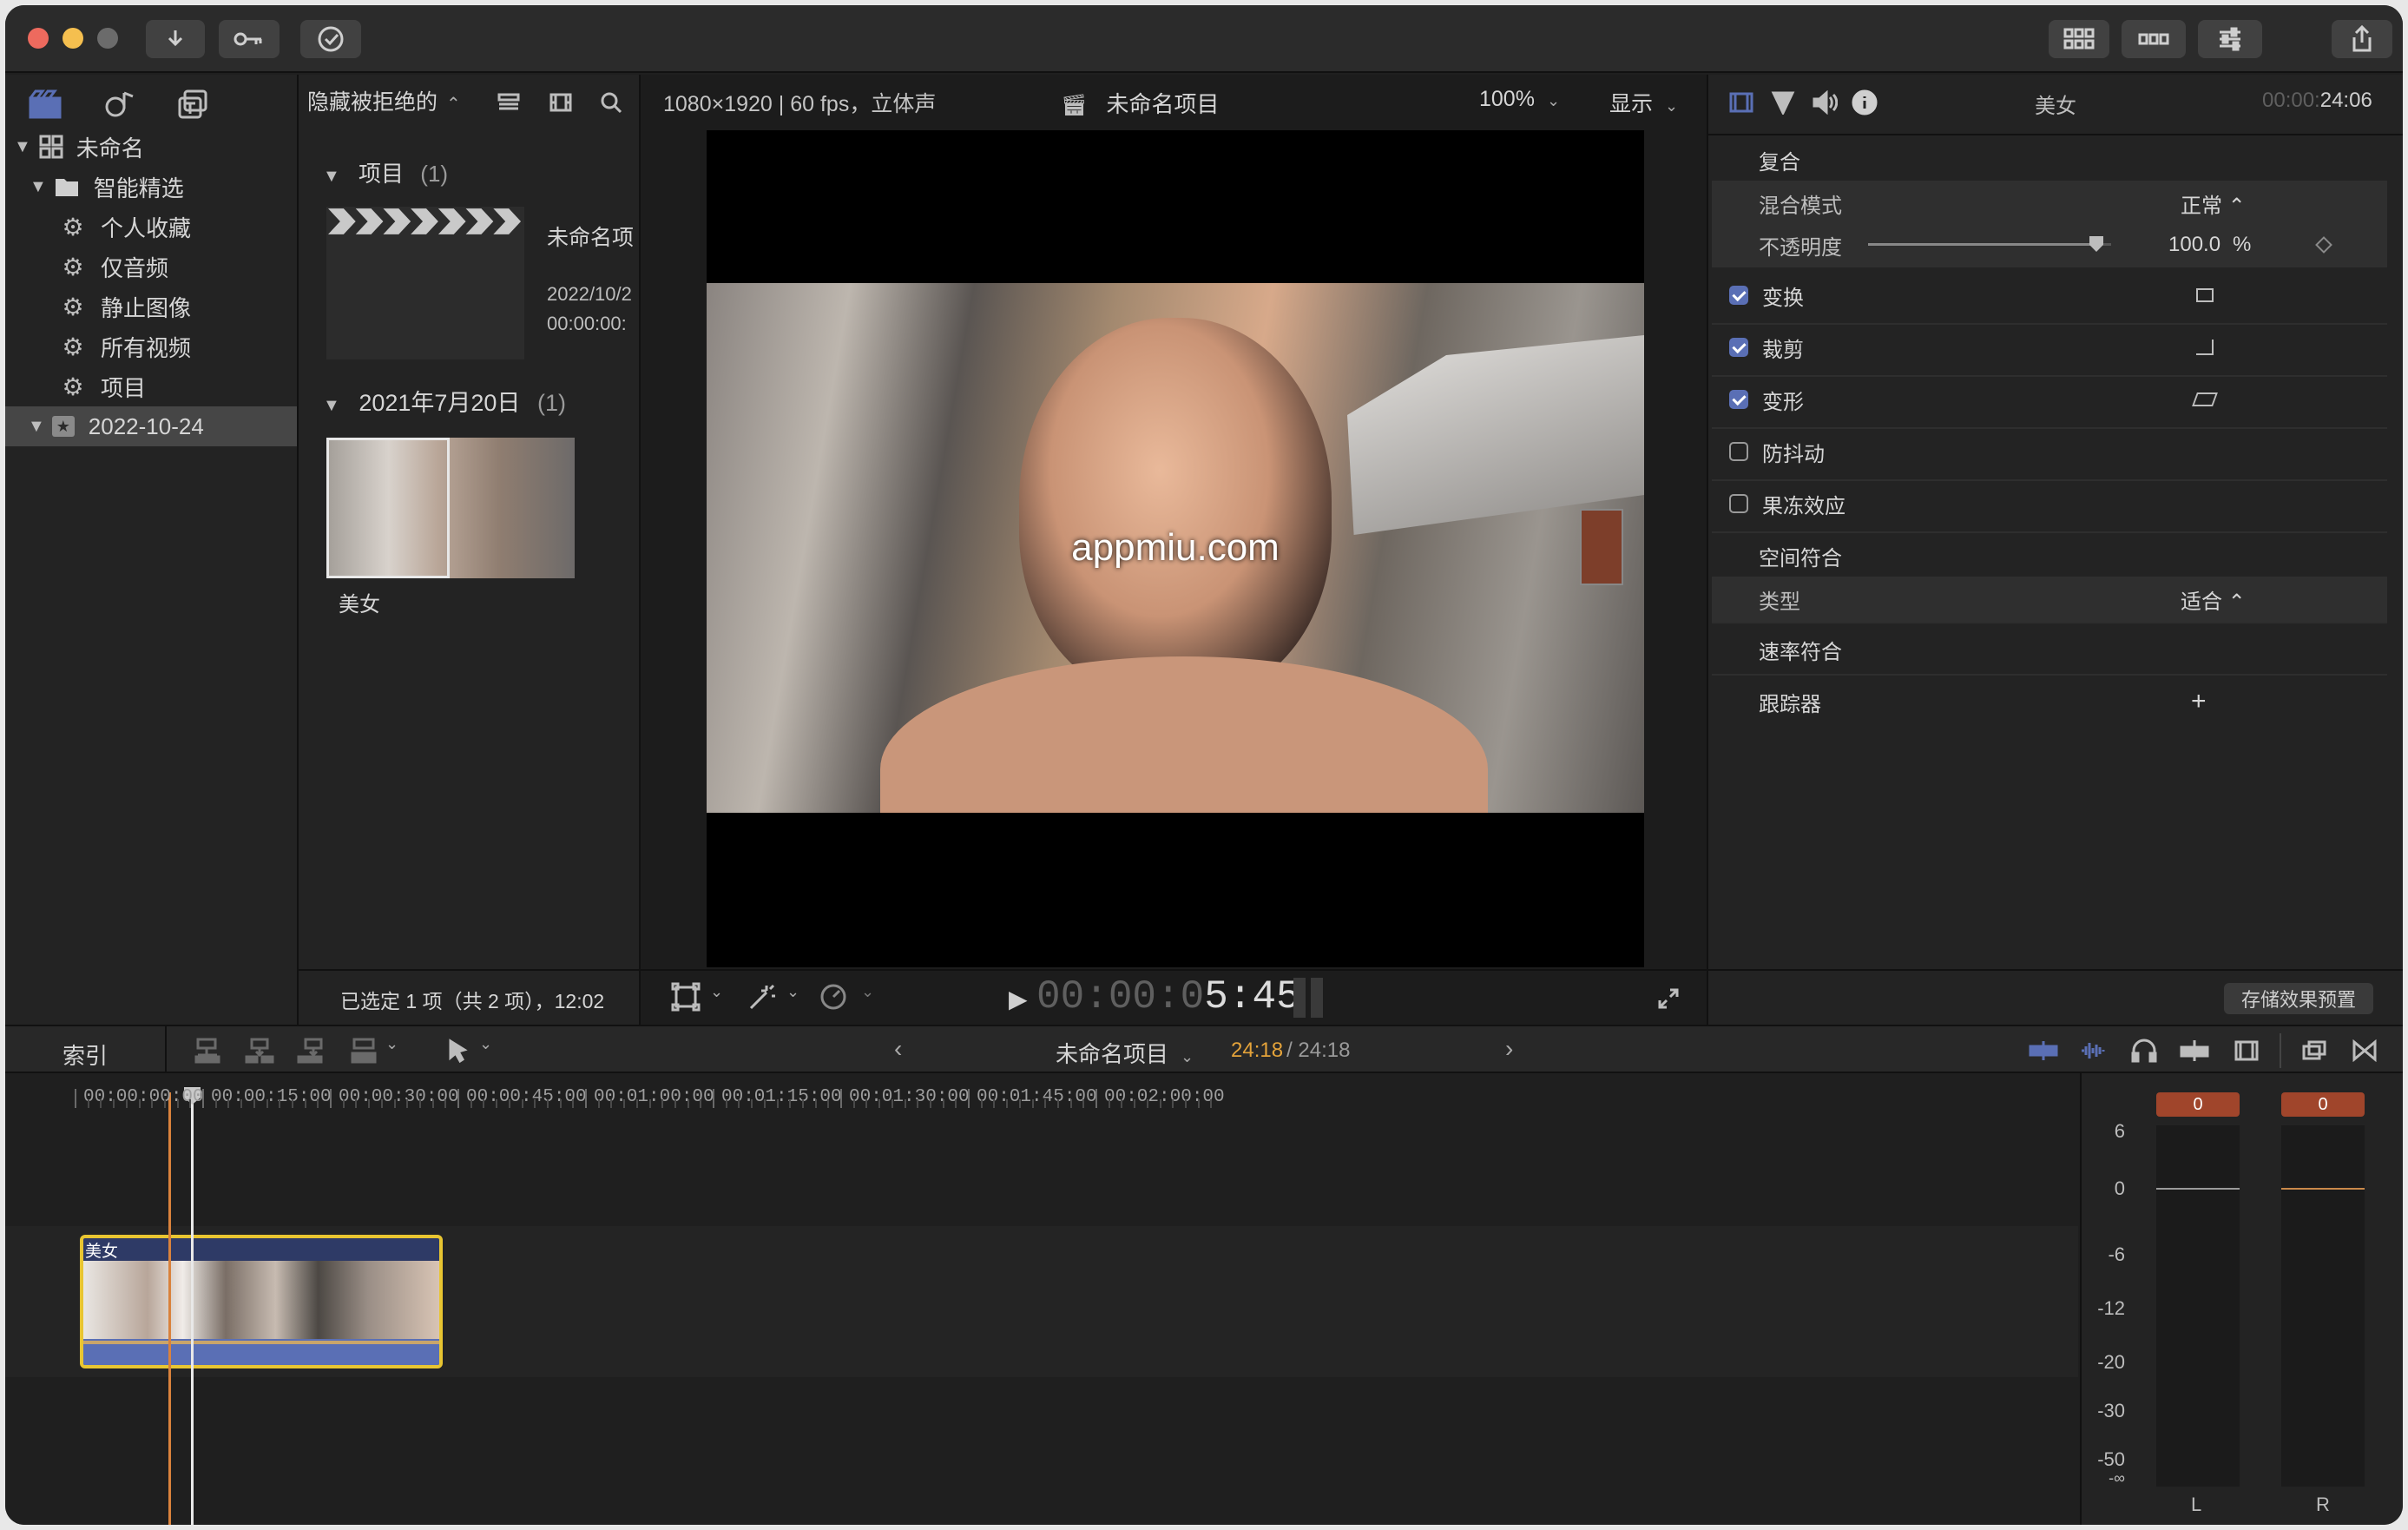  What do you see at coordinates (2213, 599) in the screenshot?
I see `conform-type-popup: 适合 ⌃` at bounding box center [2213, 599].